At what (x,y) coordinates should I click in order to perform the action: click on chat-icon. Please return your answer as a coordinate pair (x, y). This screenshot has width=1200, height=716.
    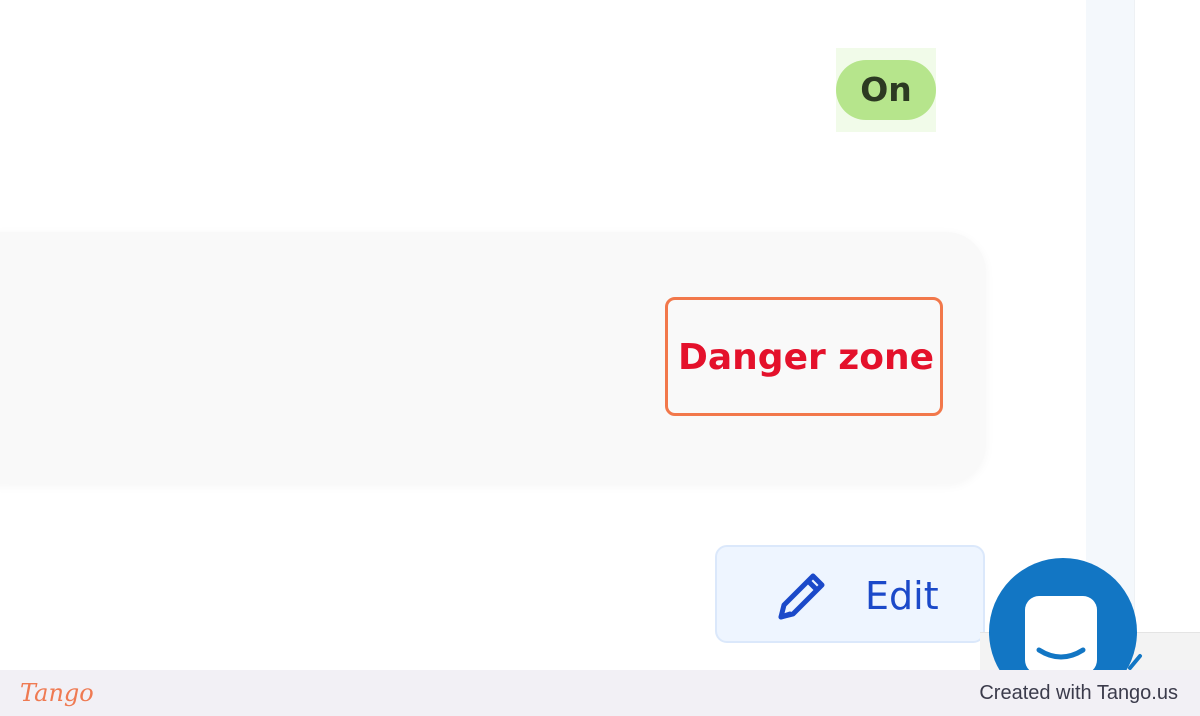
    Looking at the image, I should click on (1061, 633).